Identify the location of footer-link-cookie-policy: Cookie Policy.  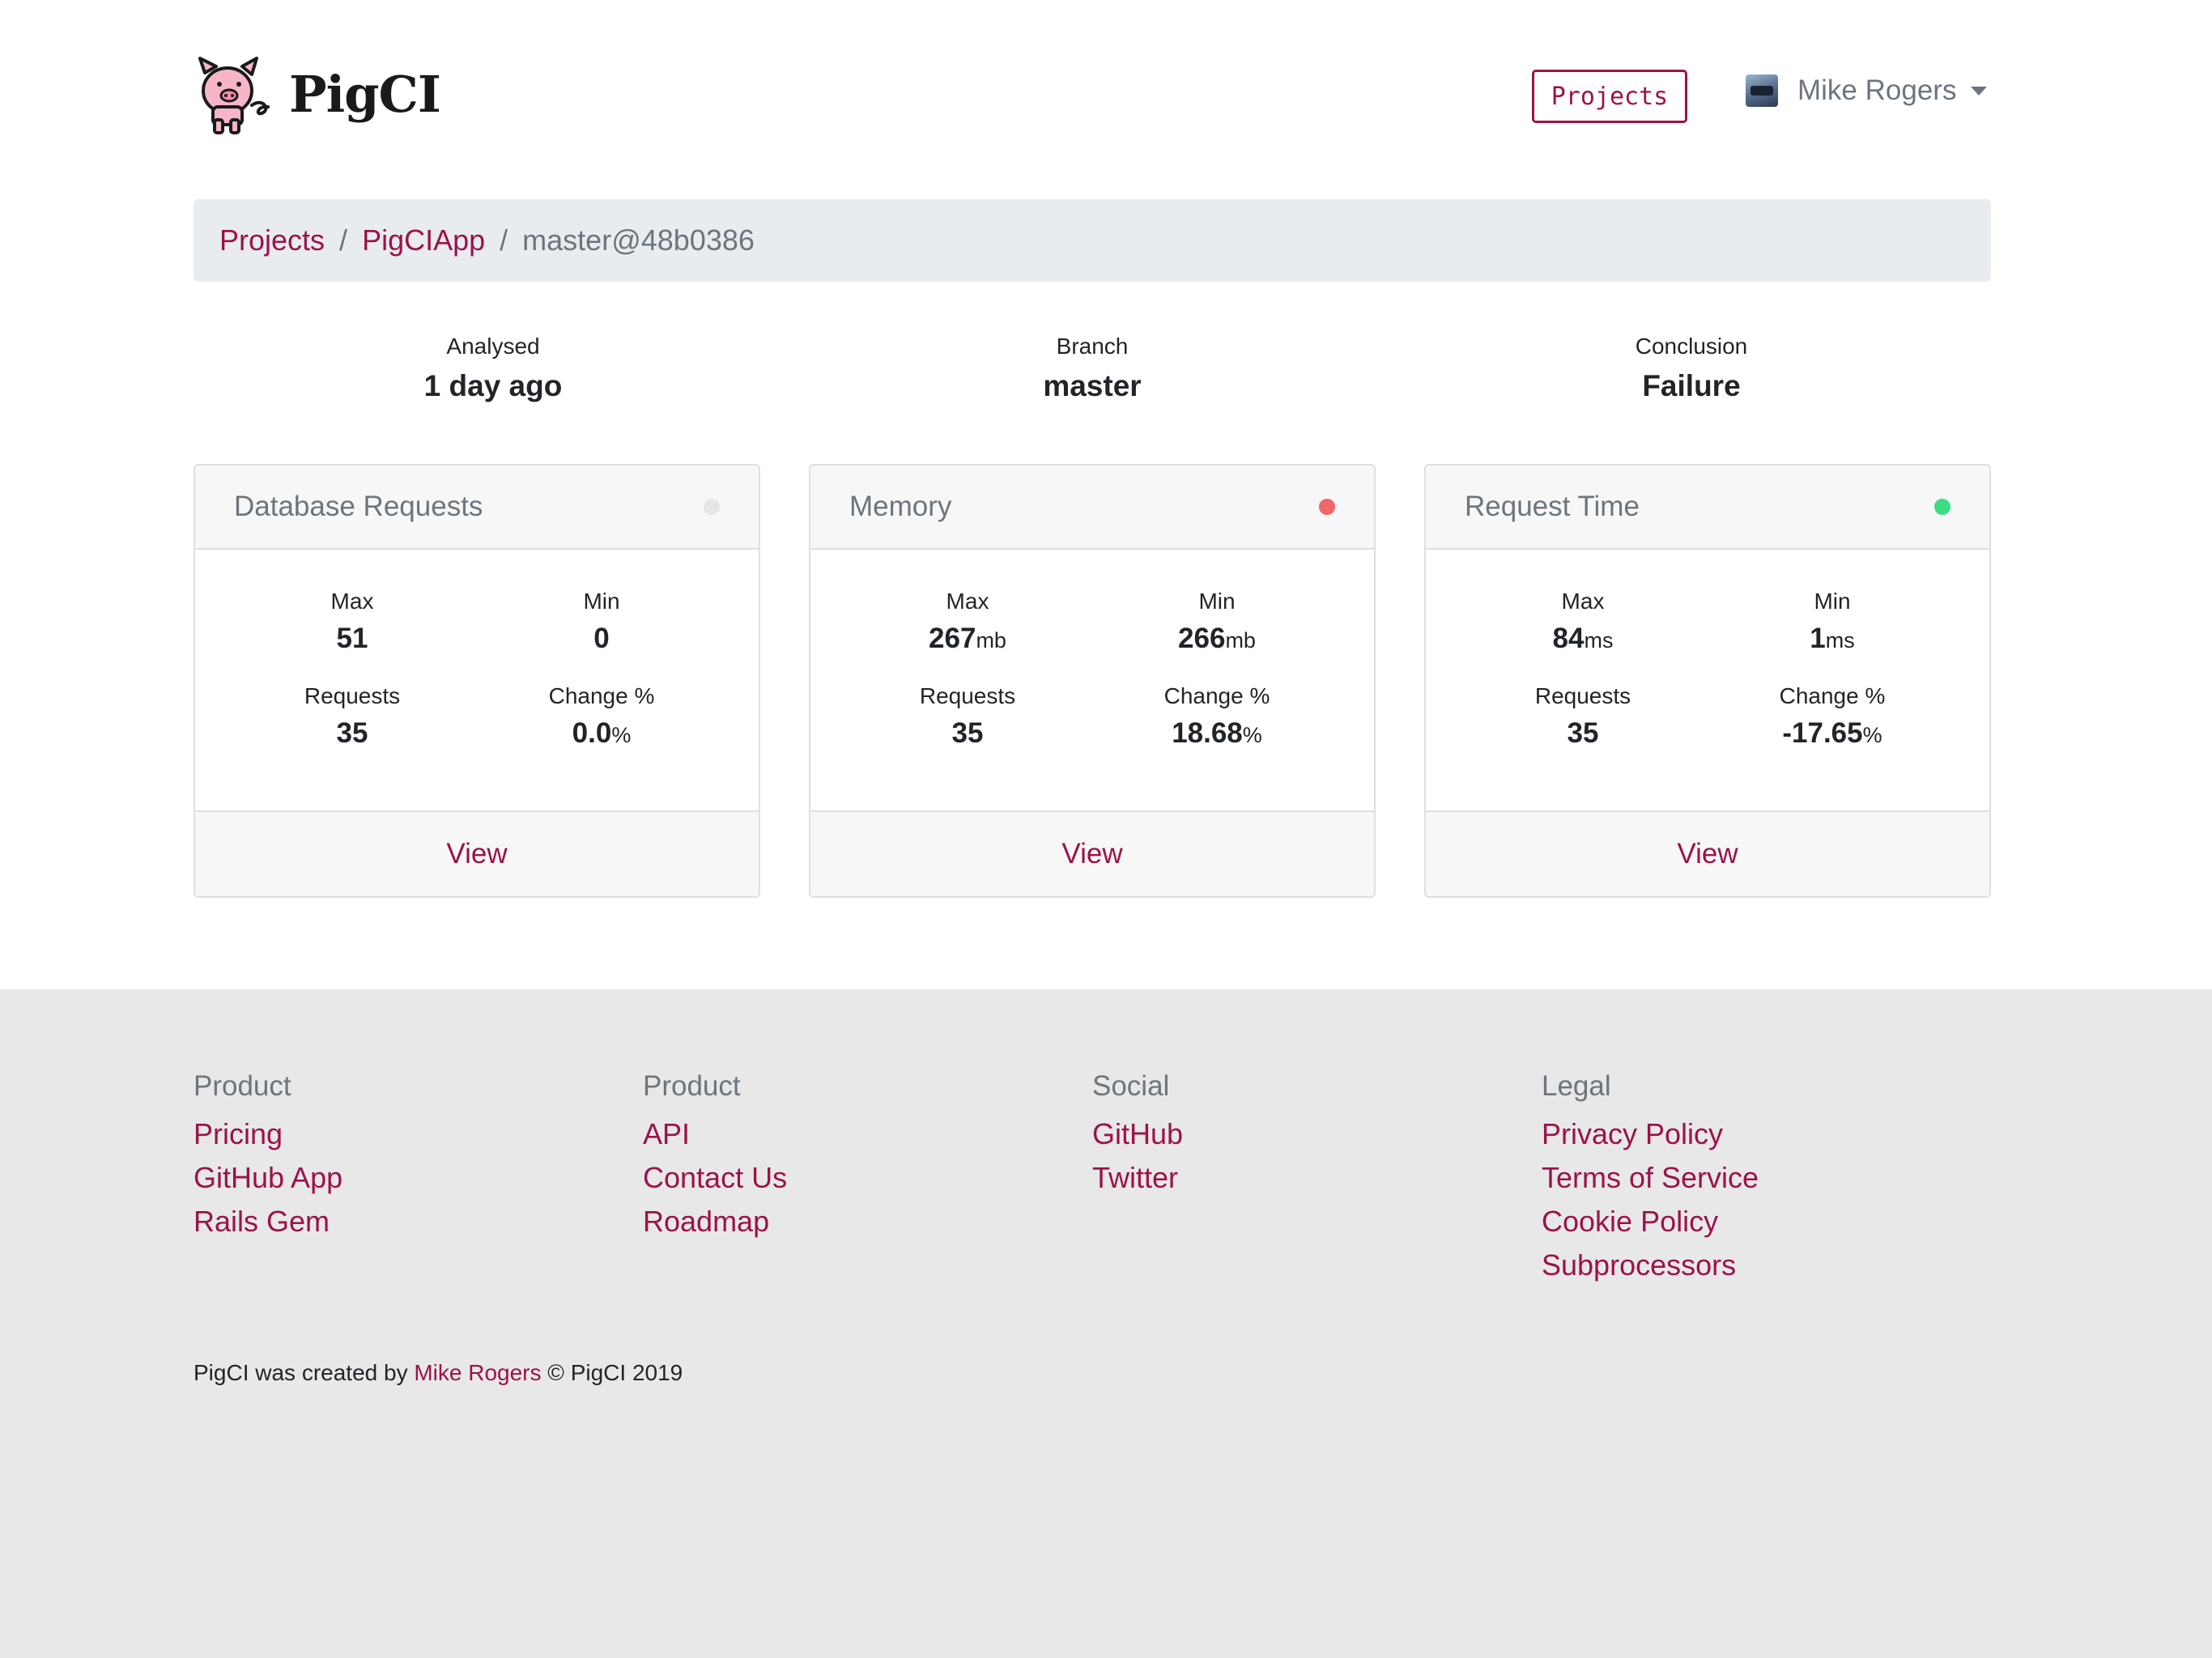
(1766, 1222).